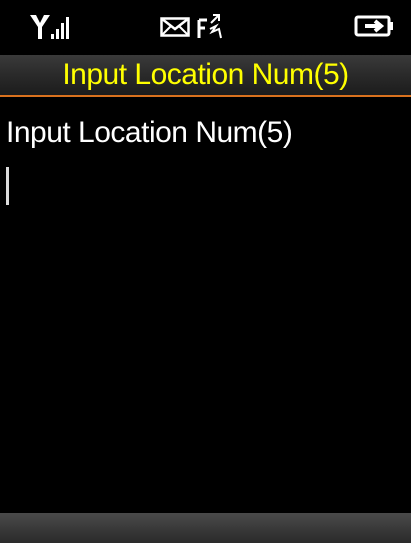 The image size is (411, 543). I want to click on input-prompt-label: Input Location Num(5), so click(149, 132).